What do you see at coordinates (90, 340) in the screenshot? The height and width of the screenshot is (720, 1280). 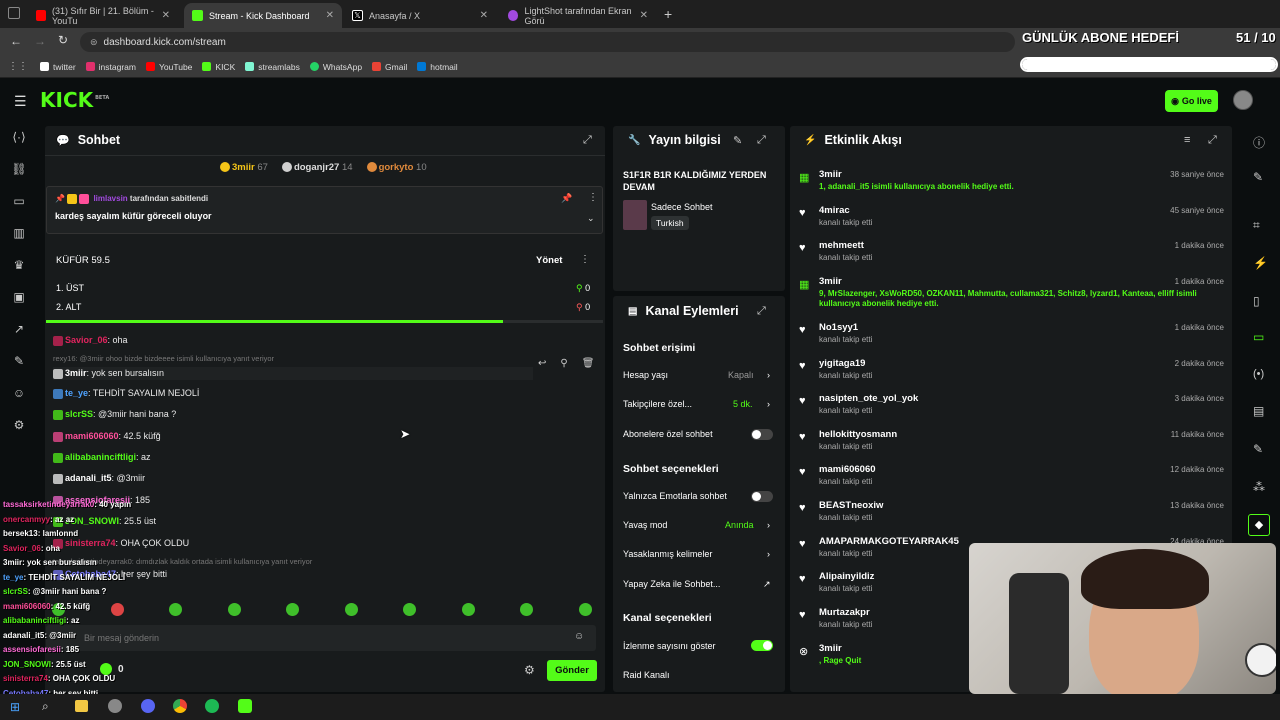 I see `chat-message: Savior_06: oha` at bounding box center [90, 340].